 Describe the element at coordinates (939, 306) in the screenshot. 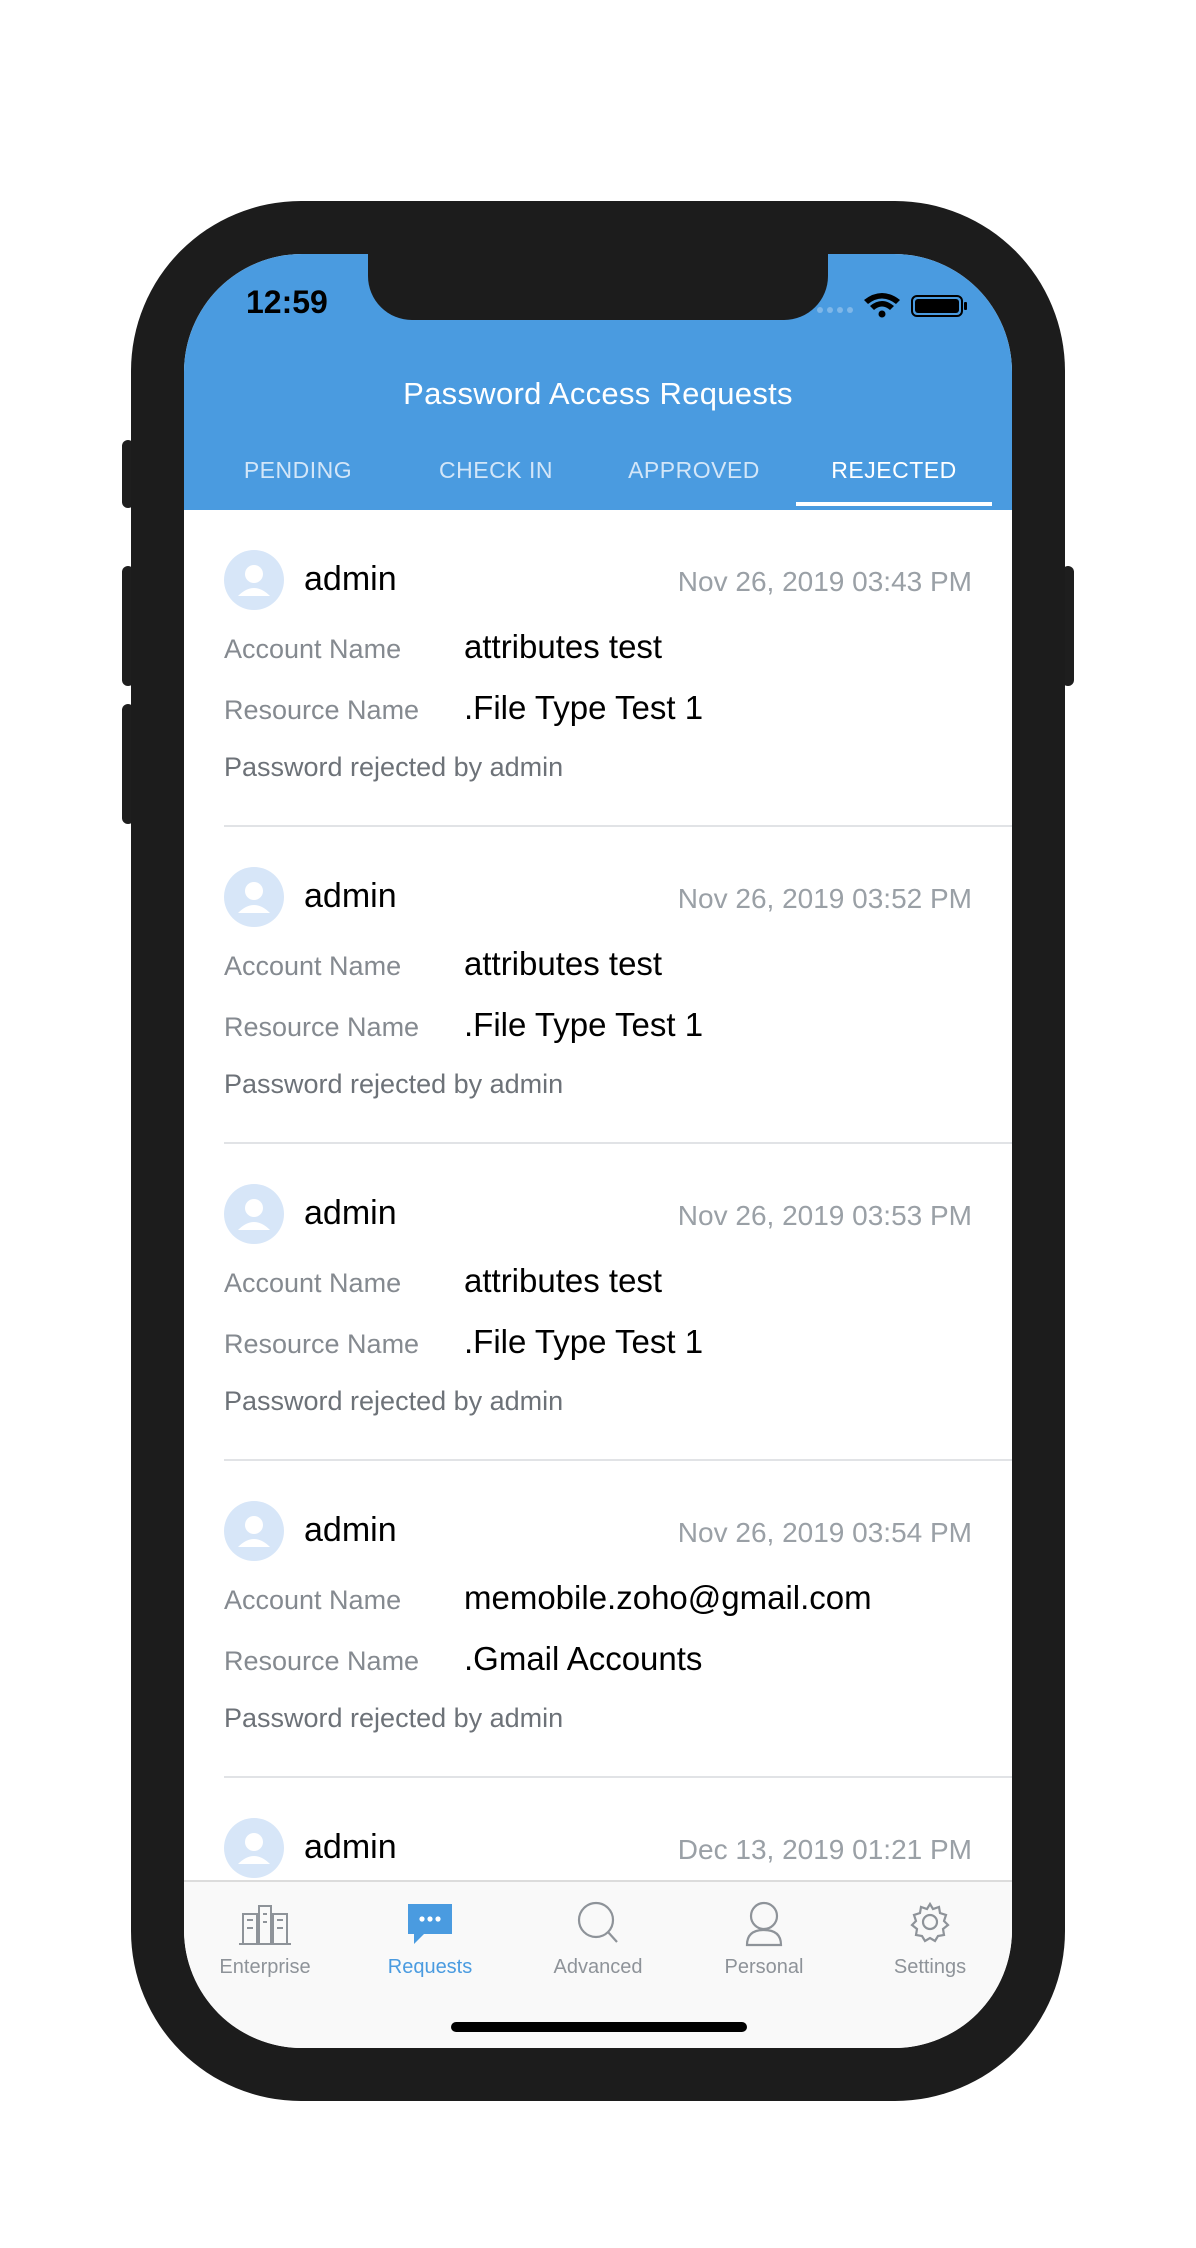

I see `battery-icon` at that location.